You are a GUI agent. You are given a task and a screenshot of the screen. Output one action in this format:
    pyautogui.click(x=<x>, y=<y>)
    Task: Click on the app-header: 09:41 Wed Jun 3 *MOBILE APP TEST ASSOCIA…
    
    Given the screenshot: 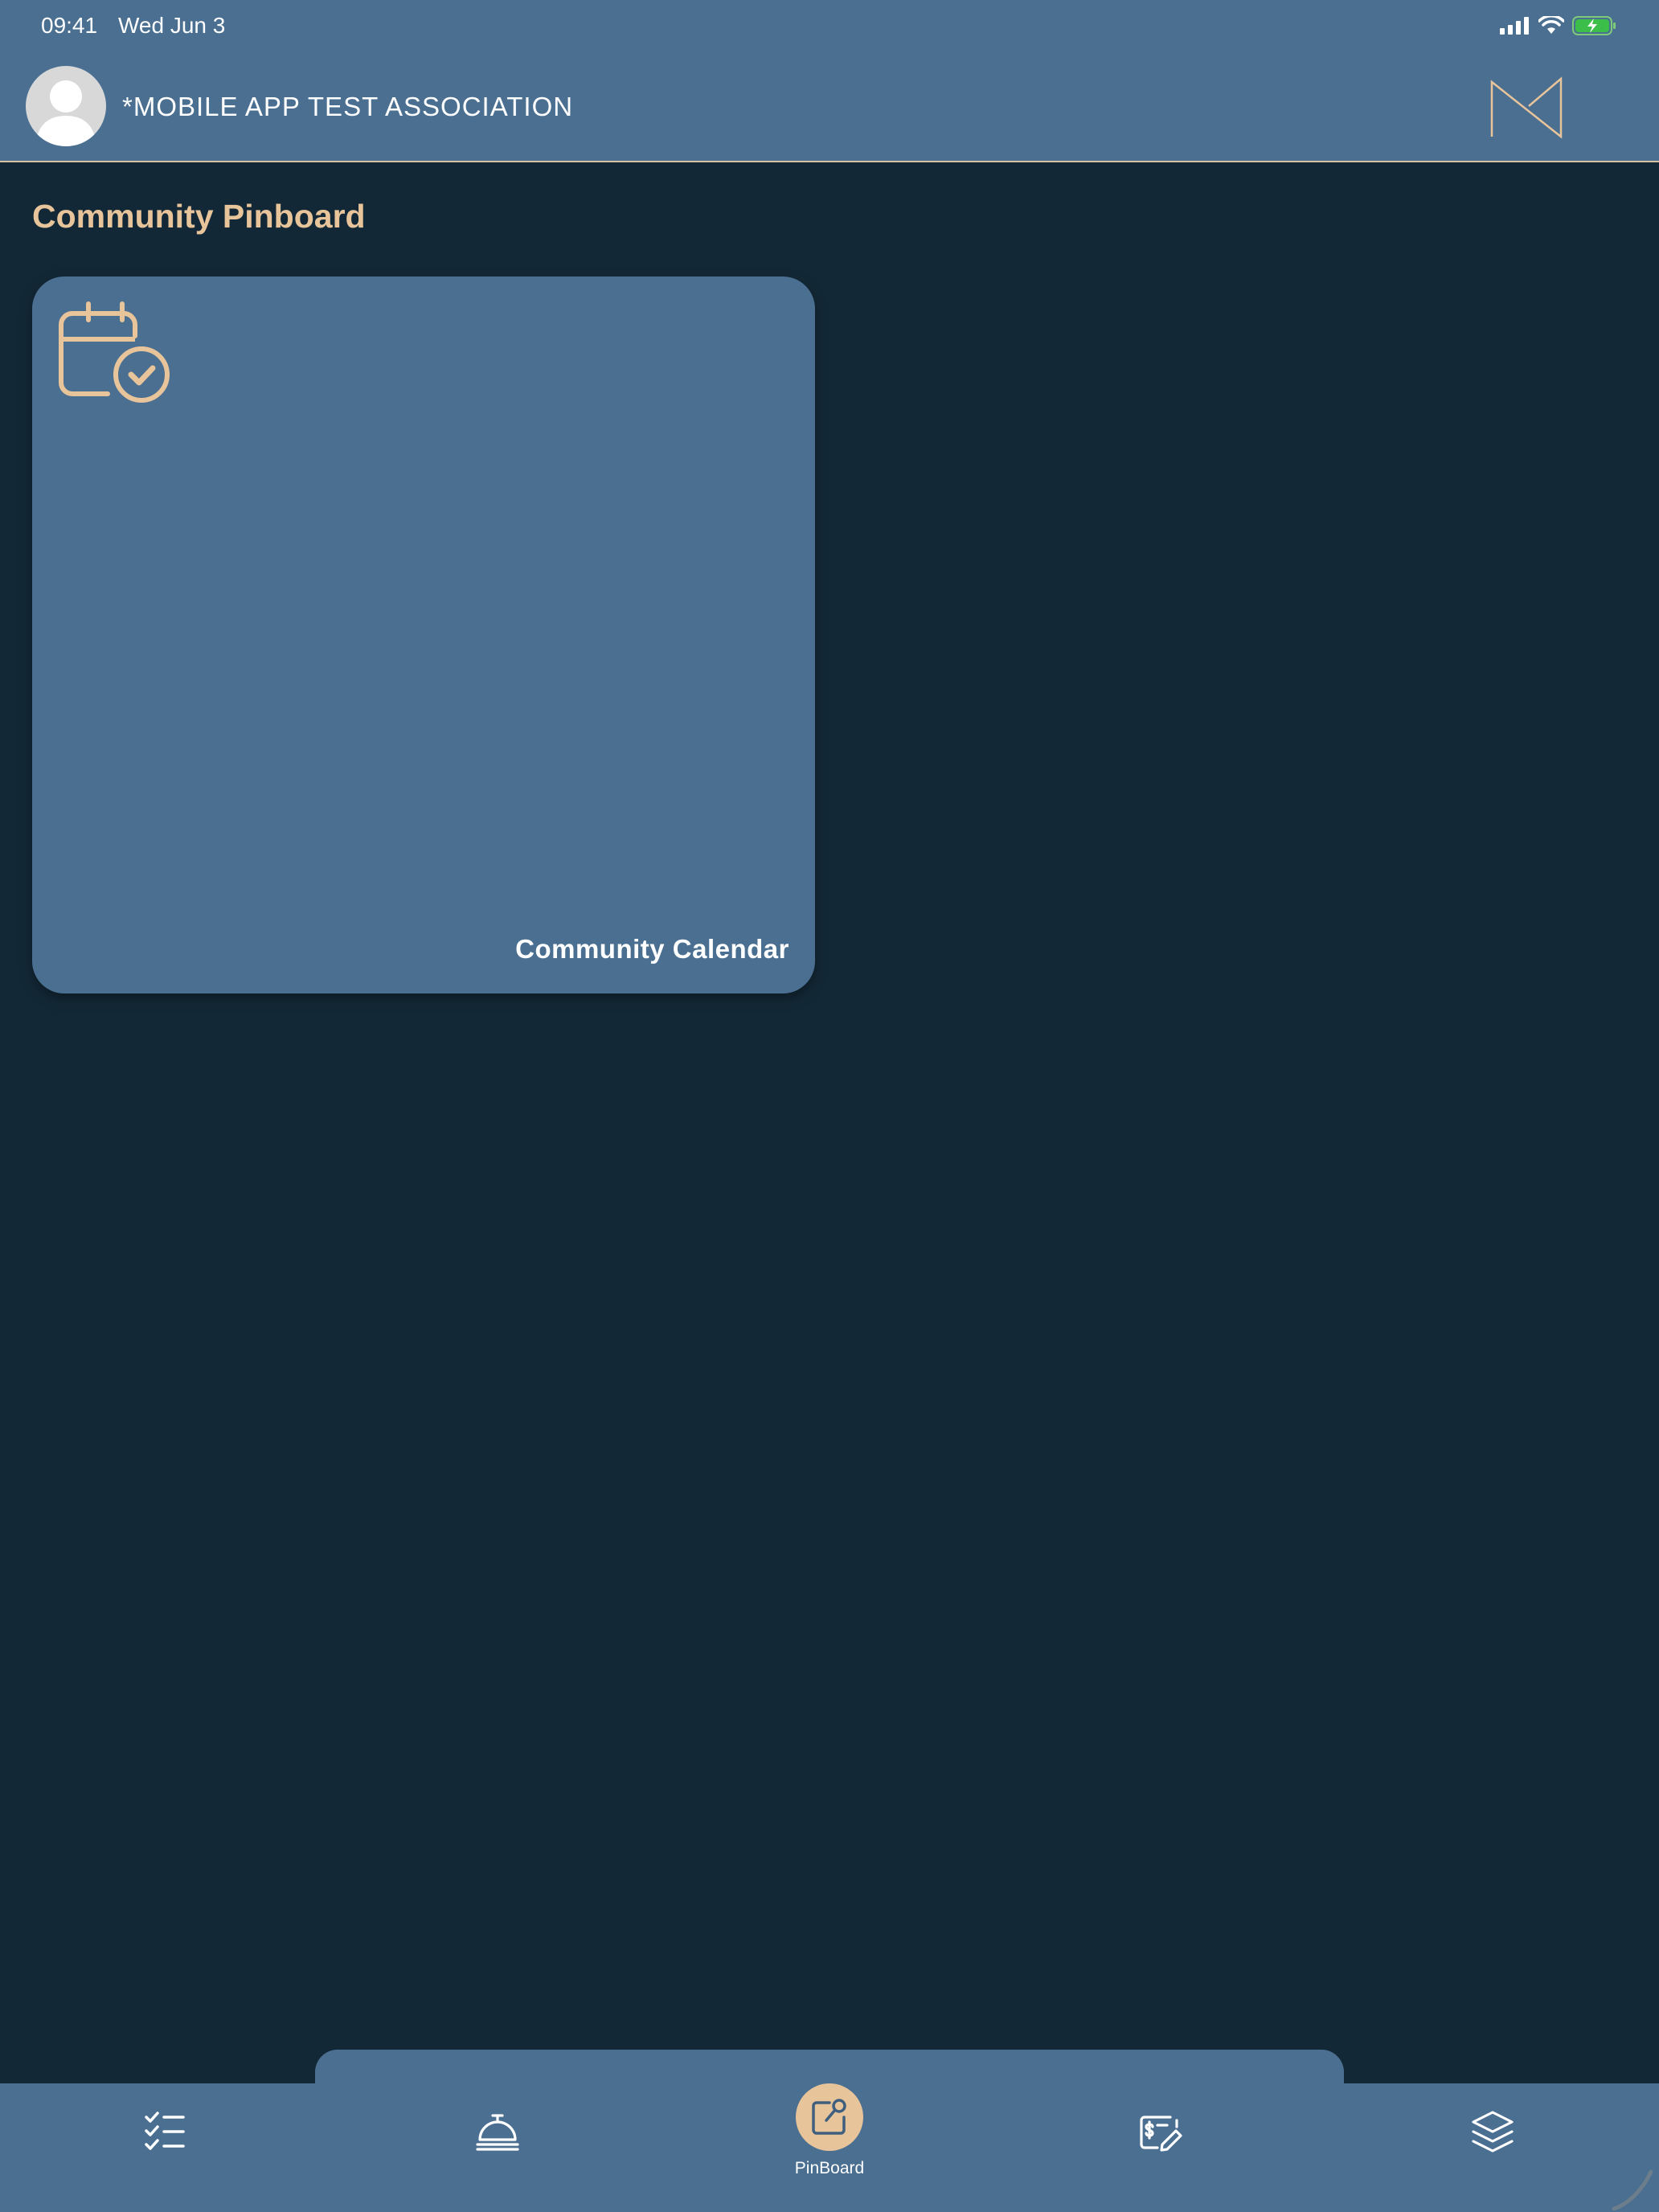 What is the action you would take?
    pyautogui.click(x=829, y=81)
    